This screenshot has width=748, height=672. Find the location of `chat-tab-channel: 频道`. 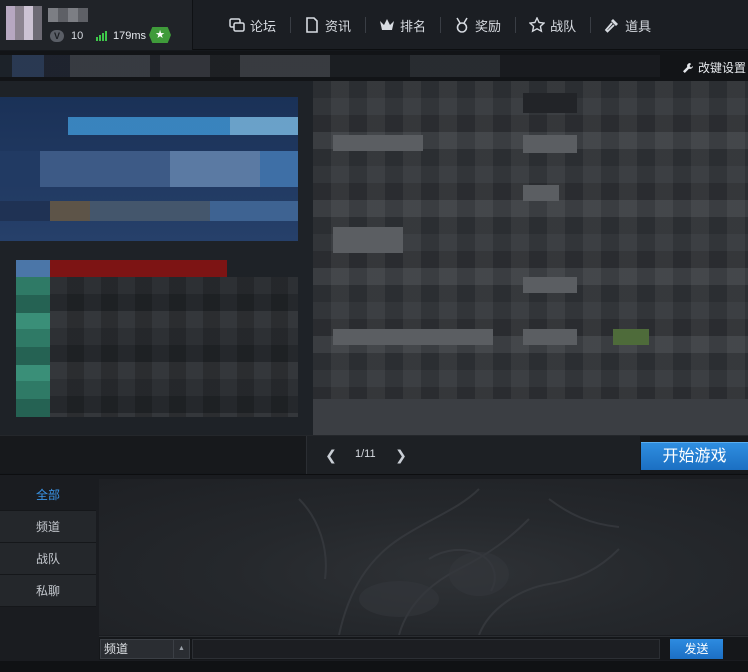

chat-tab-channel: 频道 is located at coordinates (48, 527).